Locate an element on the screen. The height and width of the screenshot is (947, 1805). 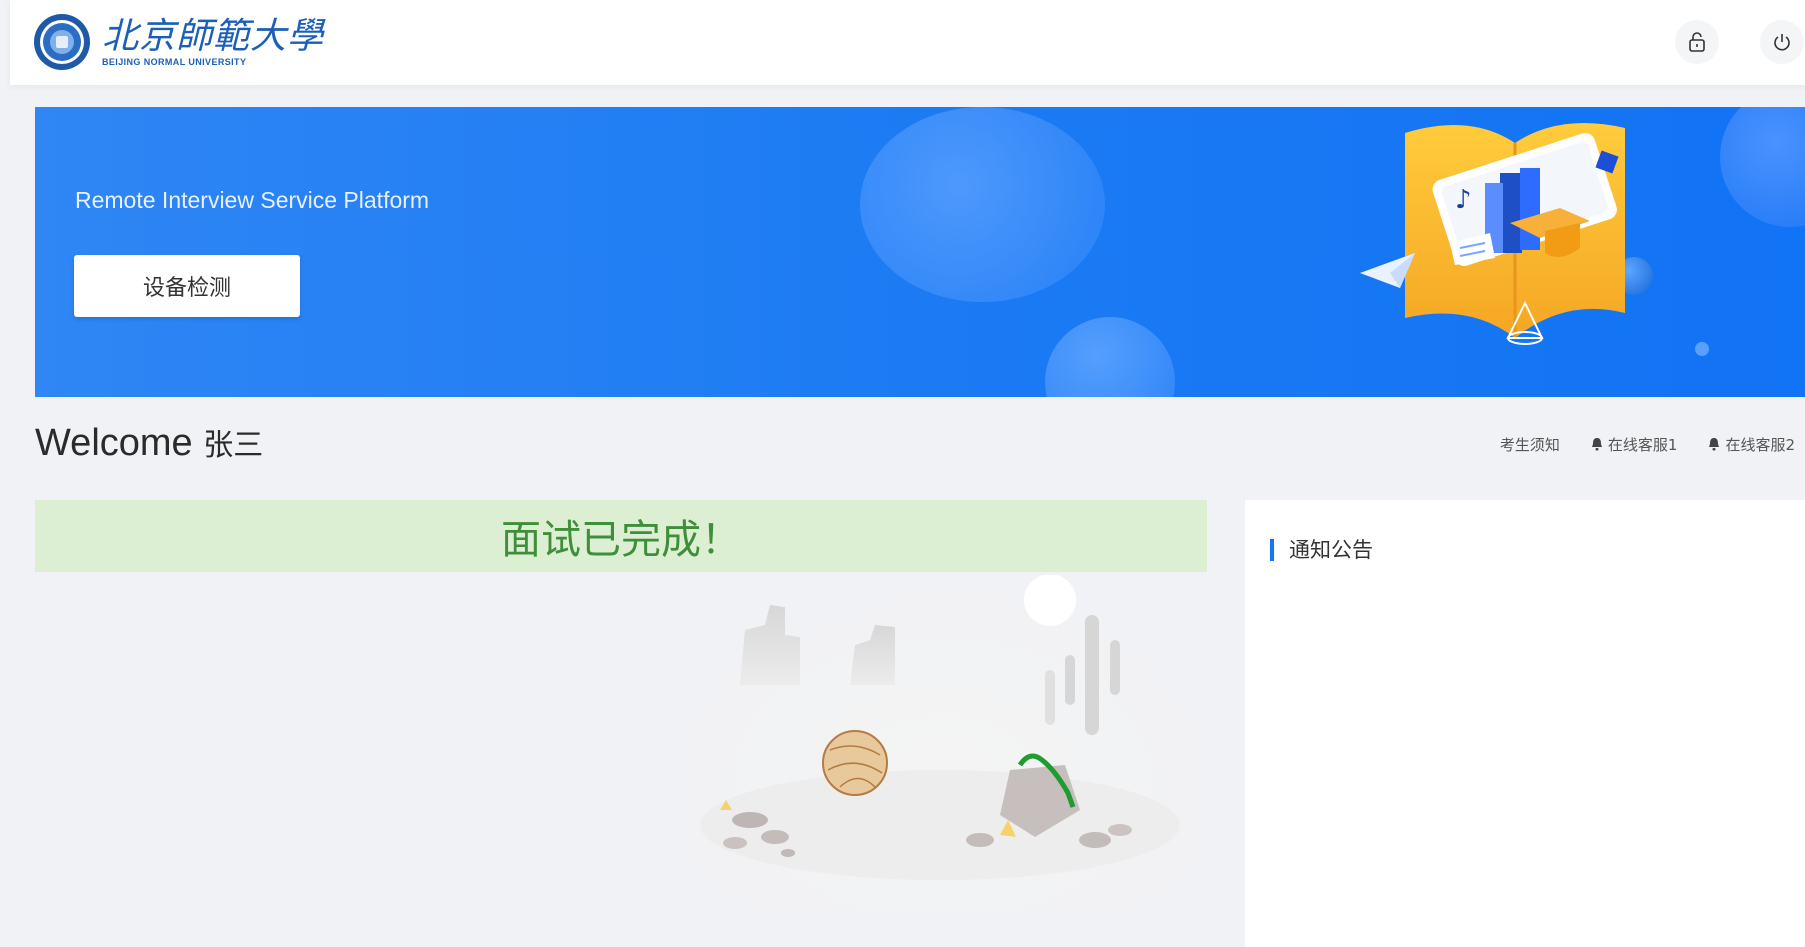
exam-notice-link: 考生须知 is located at coordinates (1530, 444).